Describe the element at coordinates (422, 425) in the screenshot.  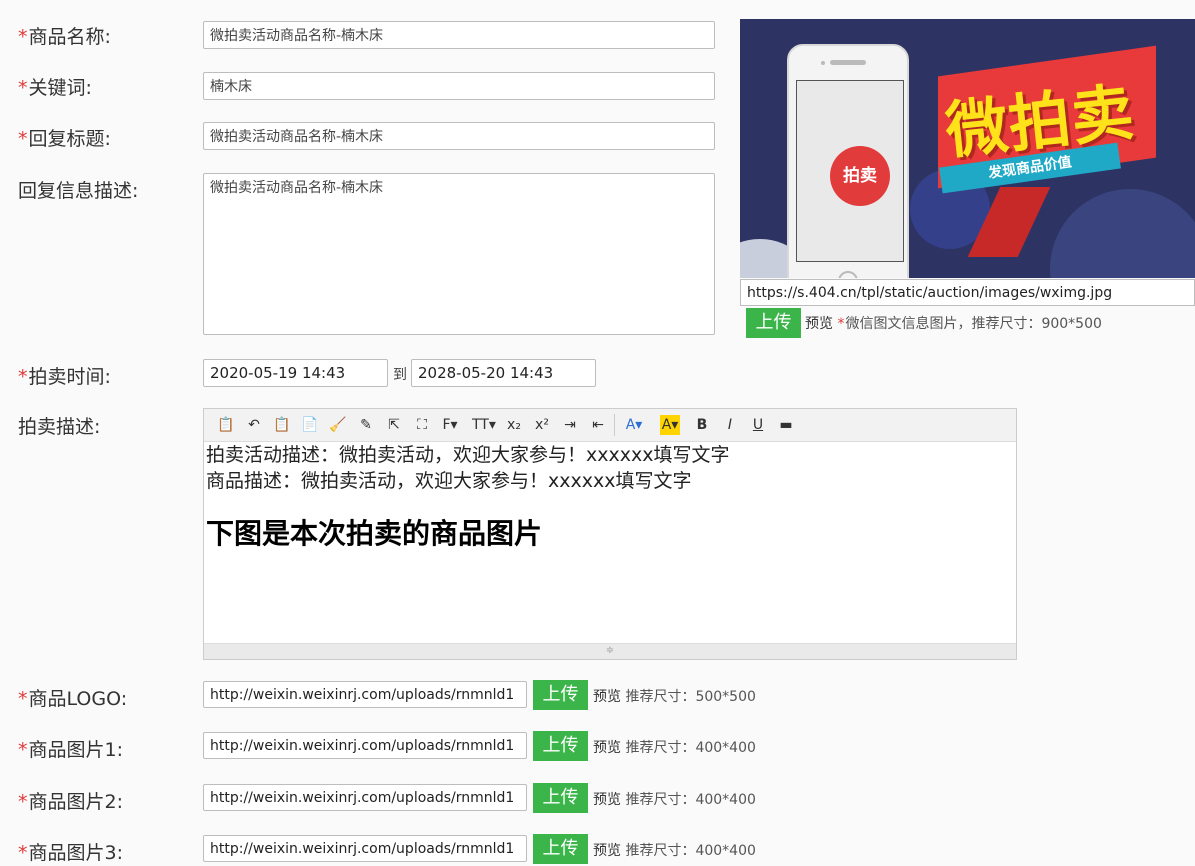
I see `fullscreen-icon: ⛶` at that location.